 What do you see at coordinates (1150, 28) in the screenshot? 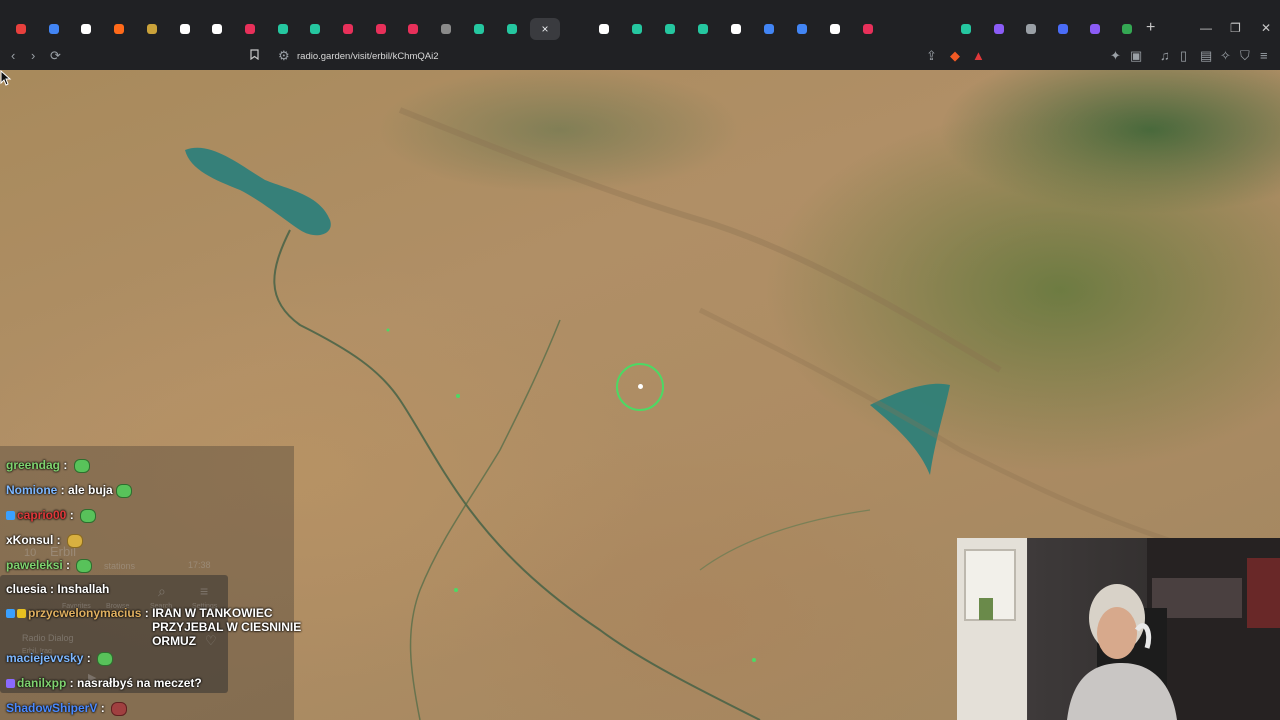
I see `new-tab-button: +` at bounding box center [1150, 28].